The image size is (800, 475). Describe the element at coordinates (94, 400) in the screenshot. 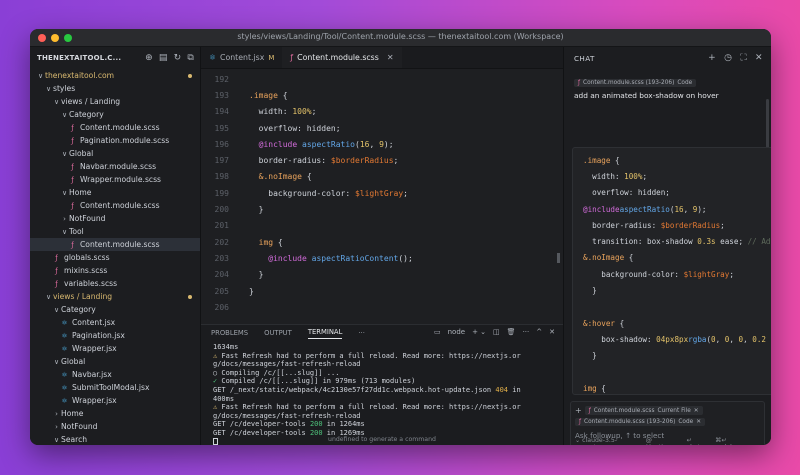

I see `tree-item-label: Wrapper.jsx` at that location.